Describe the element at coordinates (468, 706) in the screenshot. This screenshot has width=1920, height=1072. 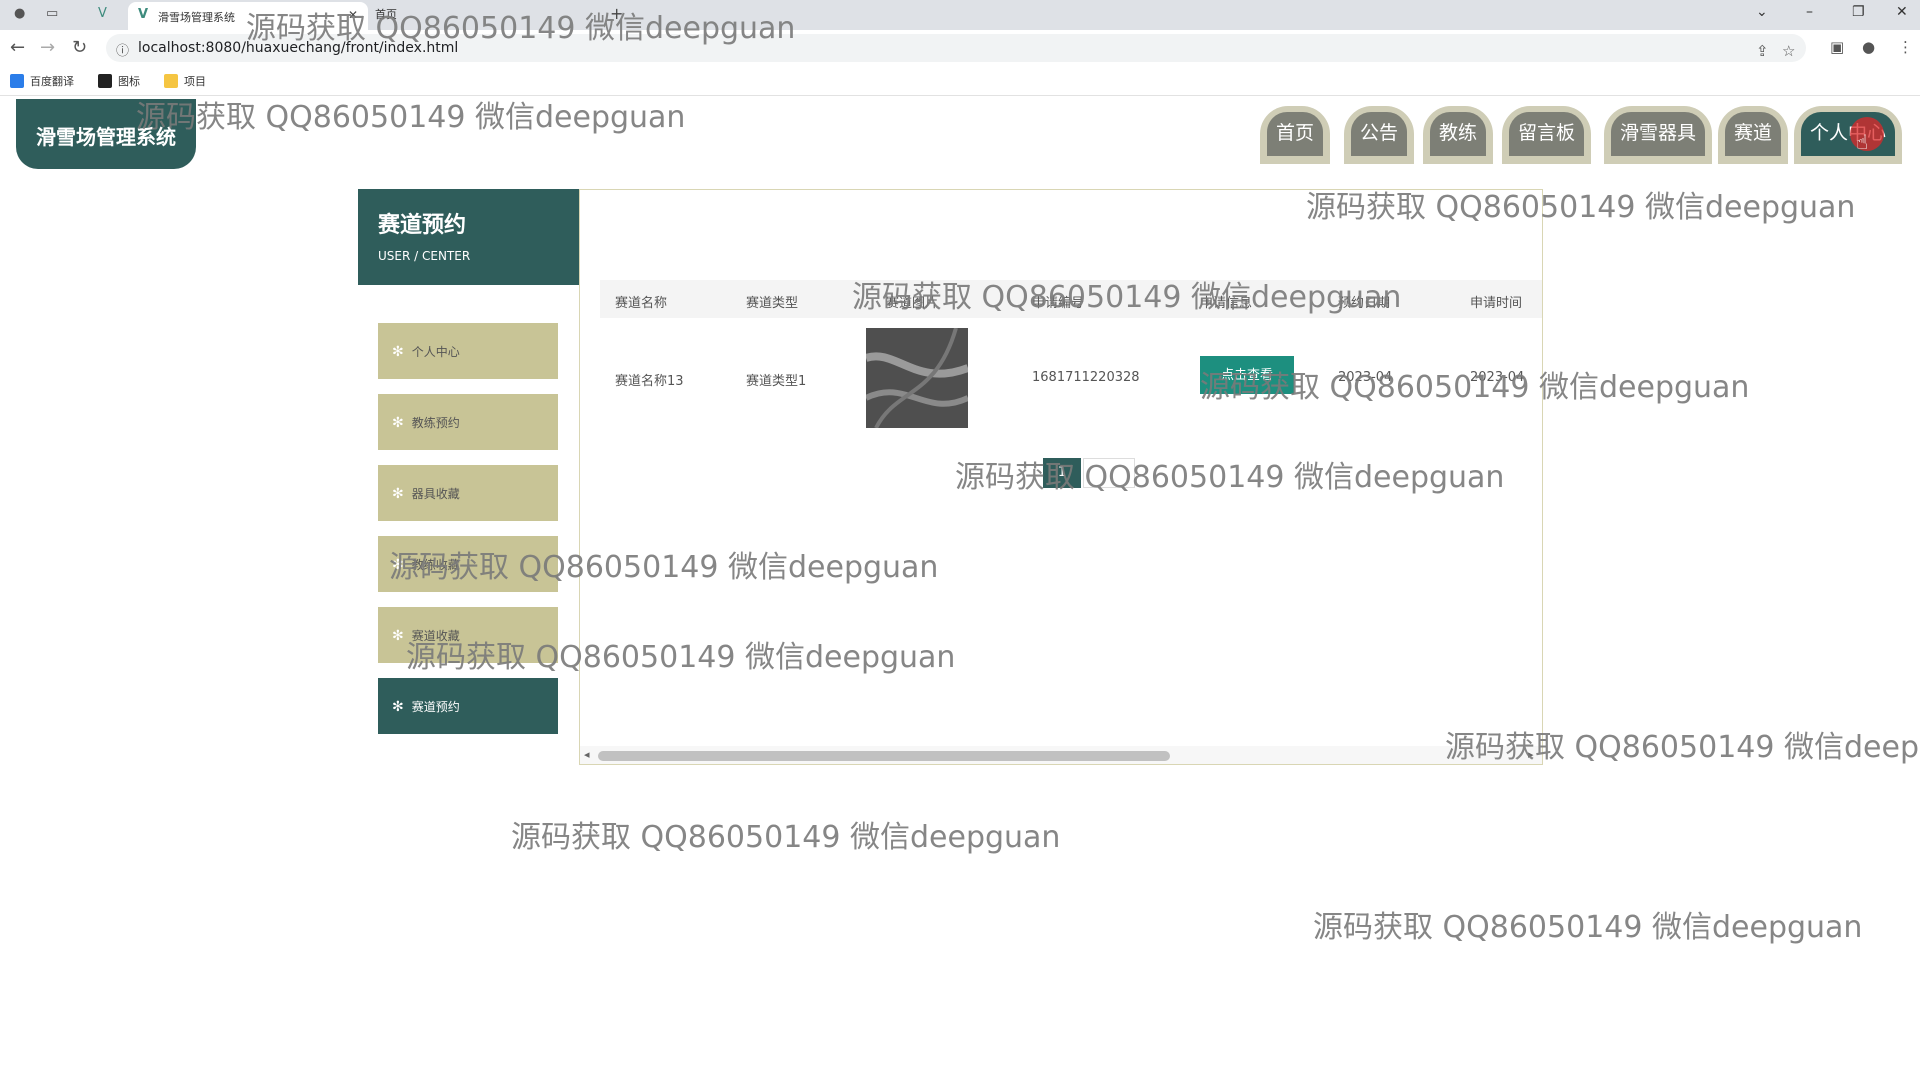
I see `sidebar-item-track-booking: ✻ 赛道预约` at that location.